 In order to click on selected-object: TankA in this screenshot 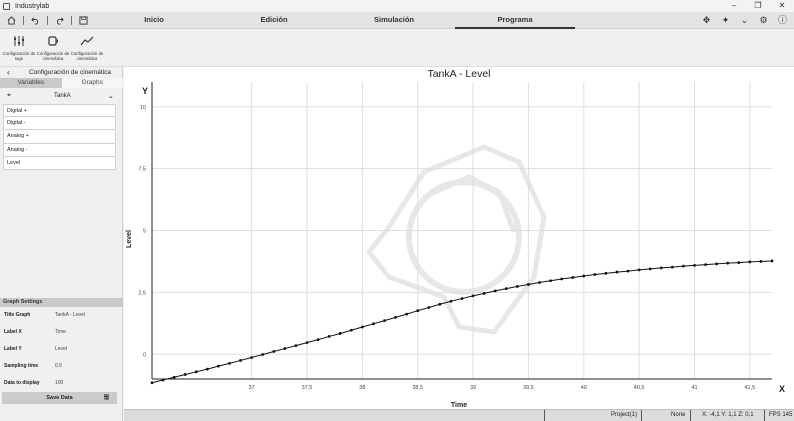, I will do `click(62, 95)`.